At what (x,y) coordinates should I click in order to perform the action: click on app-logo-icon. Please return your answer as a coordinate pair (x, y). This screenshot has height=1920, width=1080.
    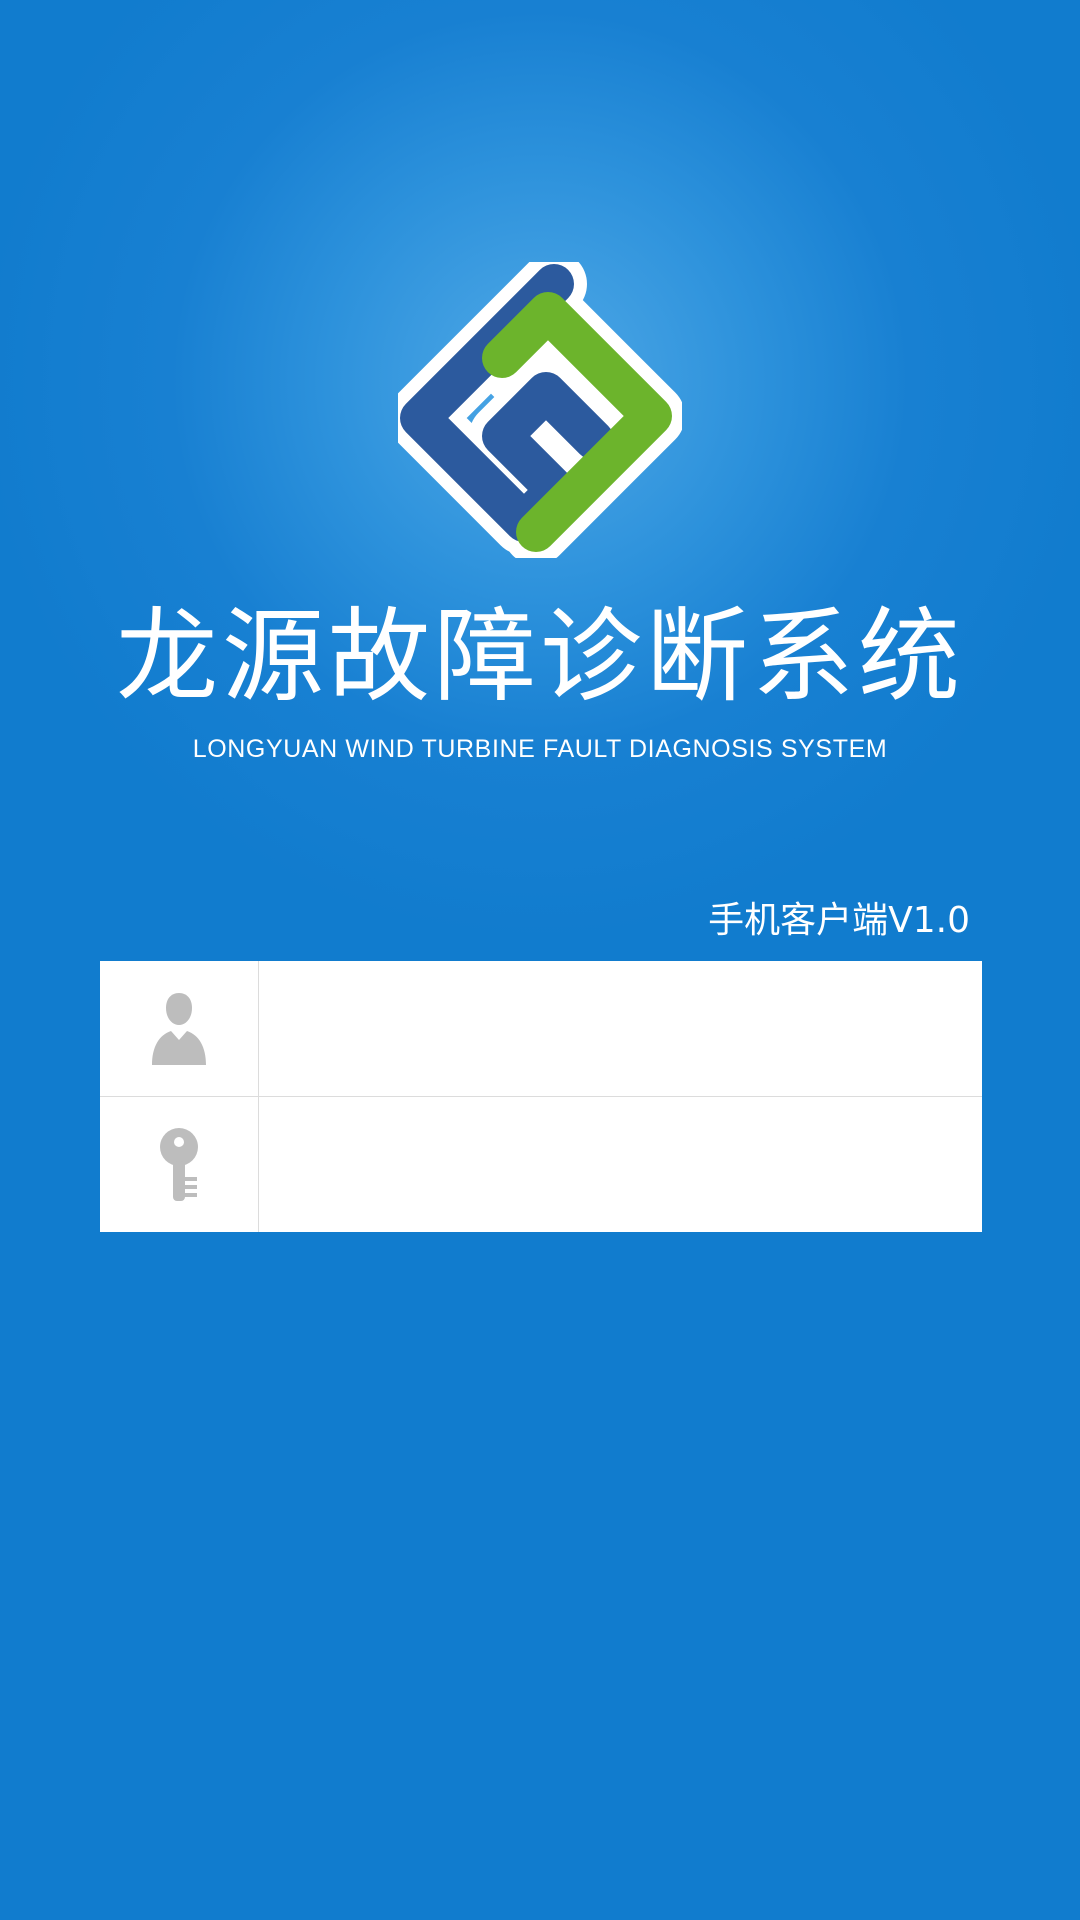
    Looking at the image, I should click on (540, 410).